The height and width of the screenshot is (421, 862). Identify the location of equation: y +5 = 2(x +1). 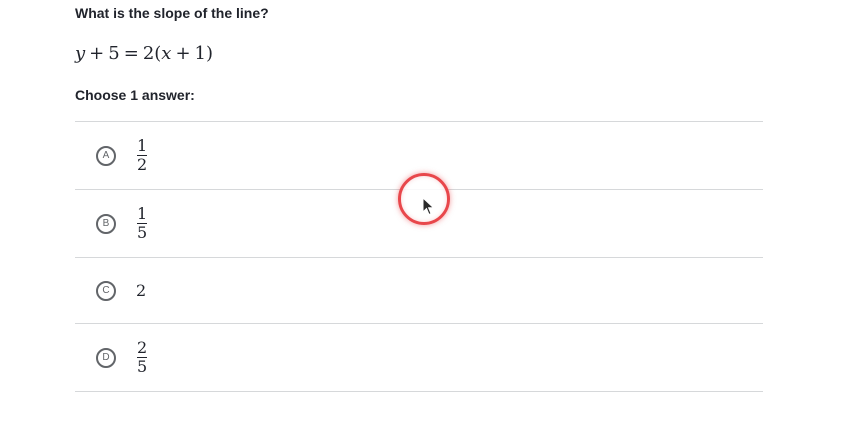
(144, 54).